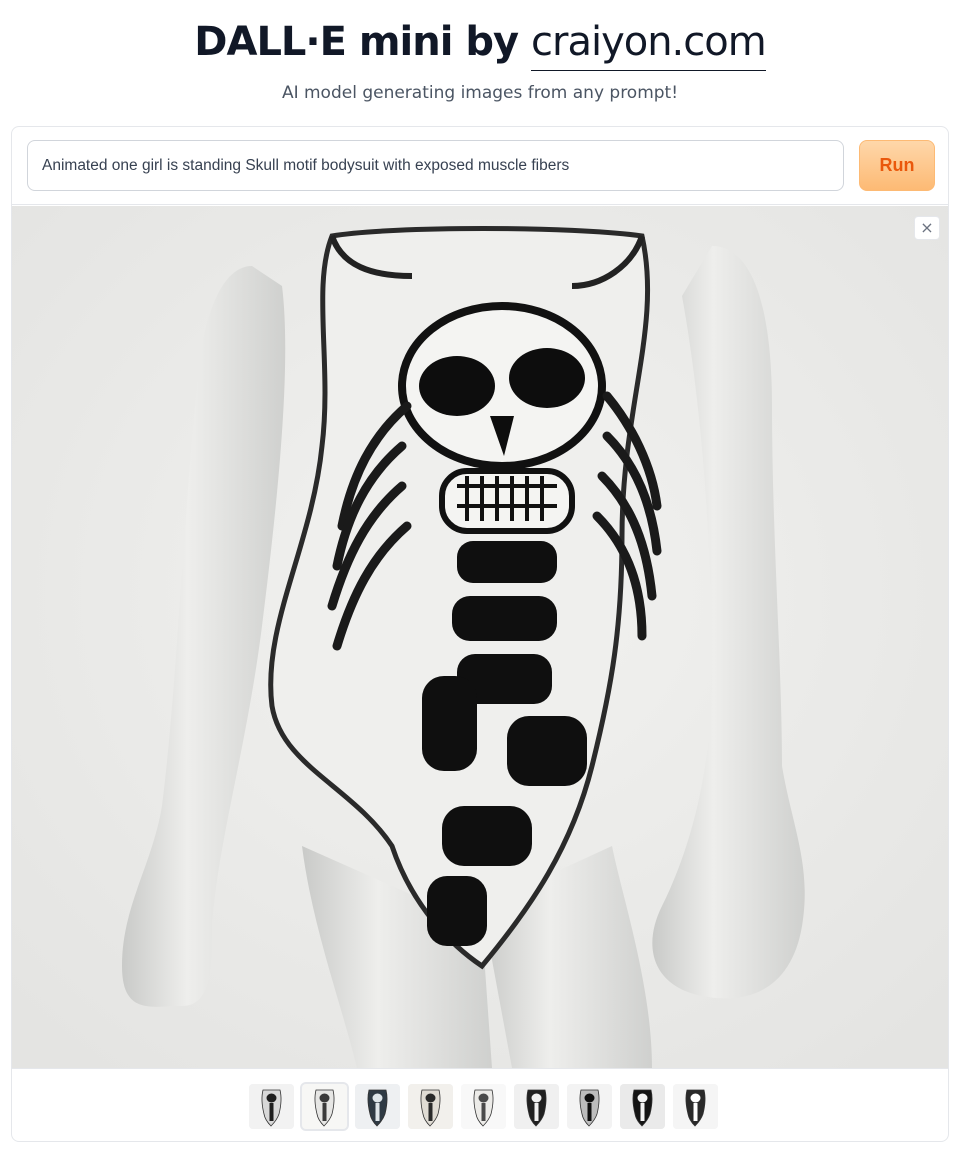 The width and height of the screenshot is (960, 1155). I want to click on app-title: DALL·E mini by craiyon.com, so click(480, 44).